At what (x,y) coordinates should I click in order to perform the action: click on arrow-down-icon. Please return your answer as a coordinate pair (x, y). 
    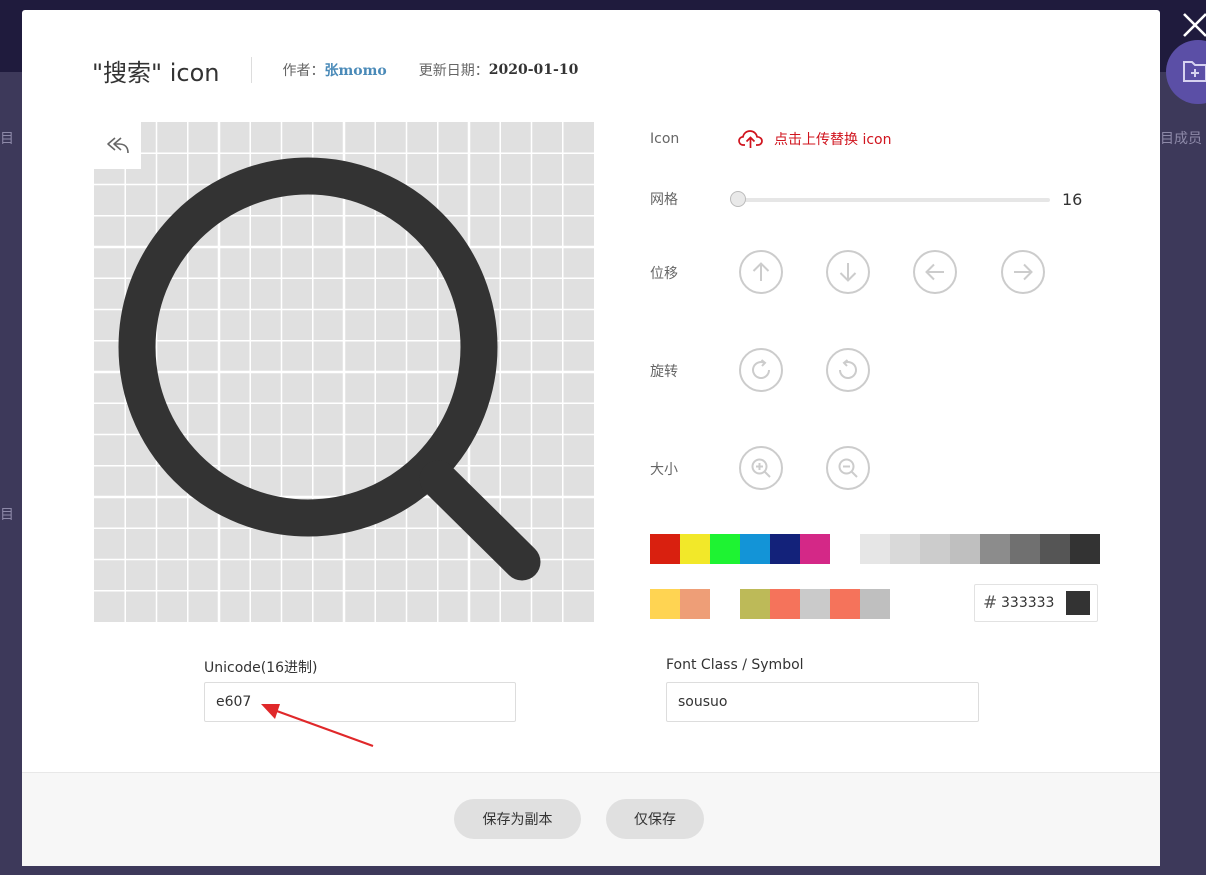
    Looking at the image, I should click on (848, 272).